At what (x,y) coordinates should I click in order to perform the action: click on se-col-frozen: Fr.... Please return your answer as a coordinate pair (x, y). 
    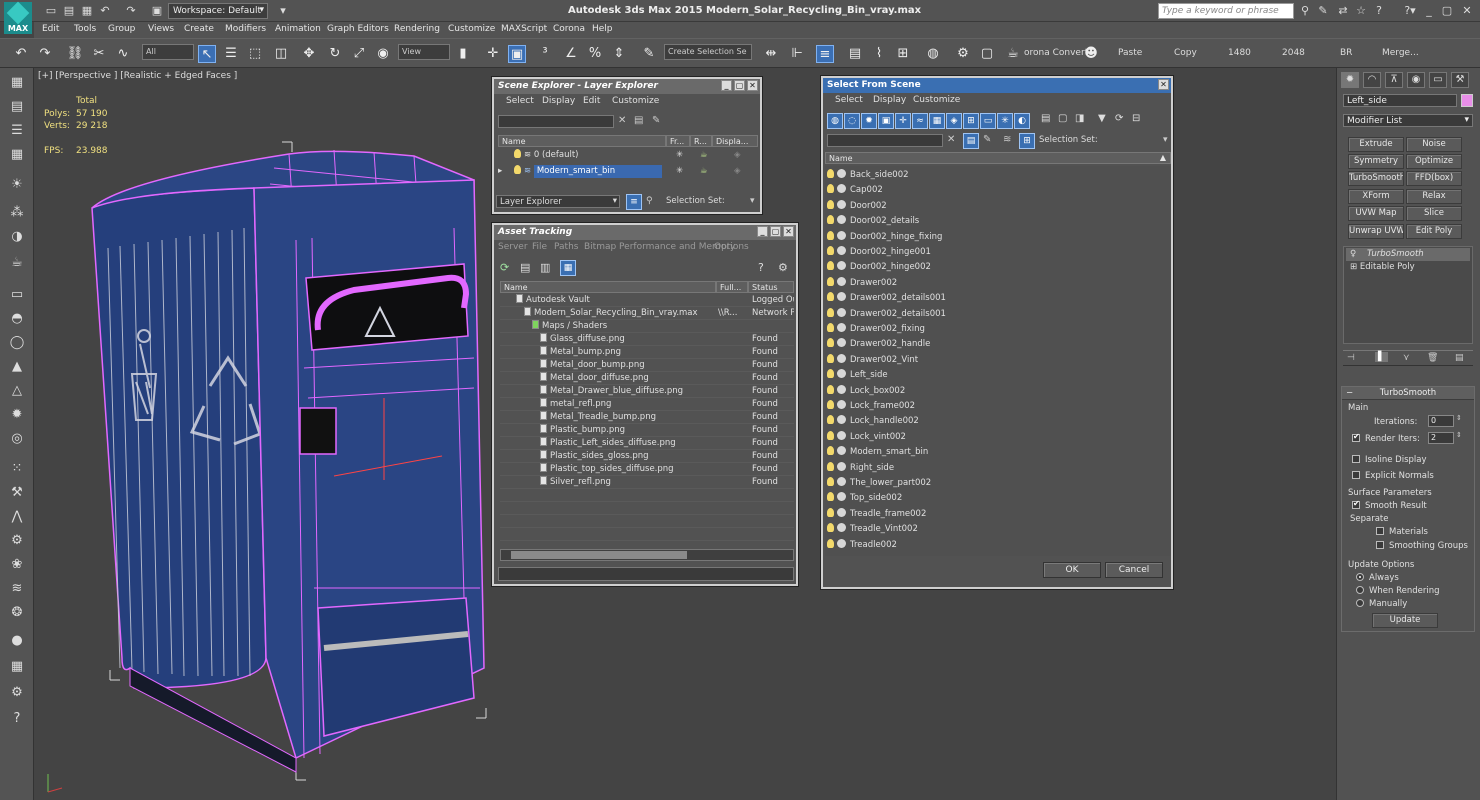
    Looking at the image, I should click on (678, 141).